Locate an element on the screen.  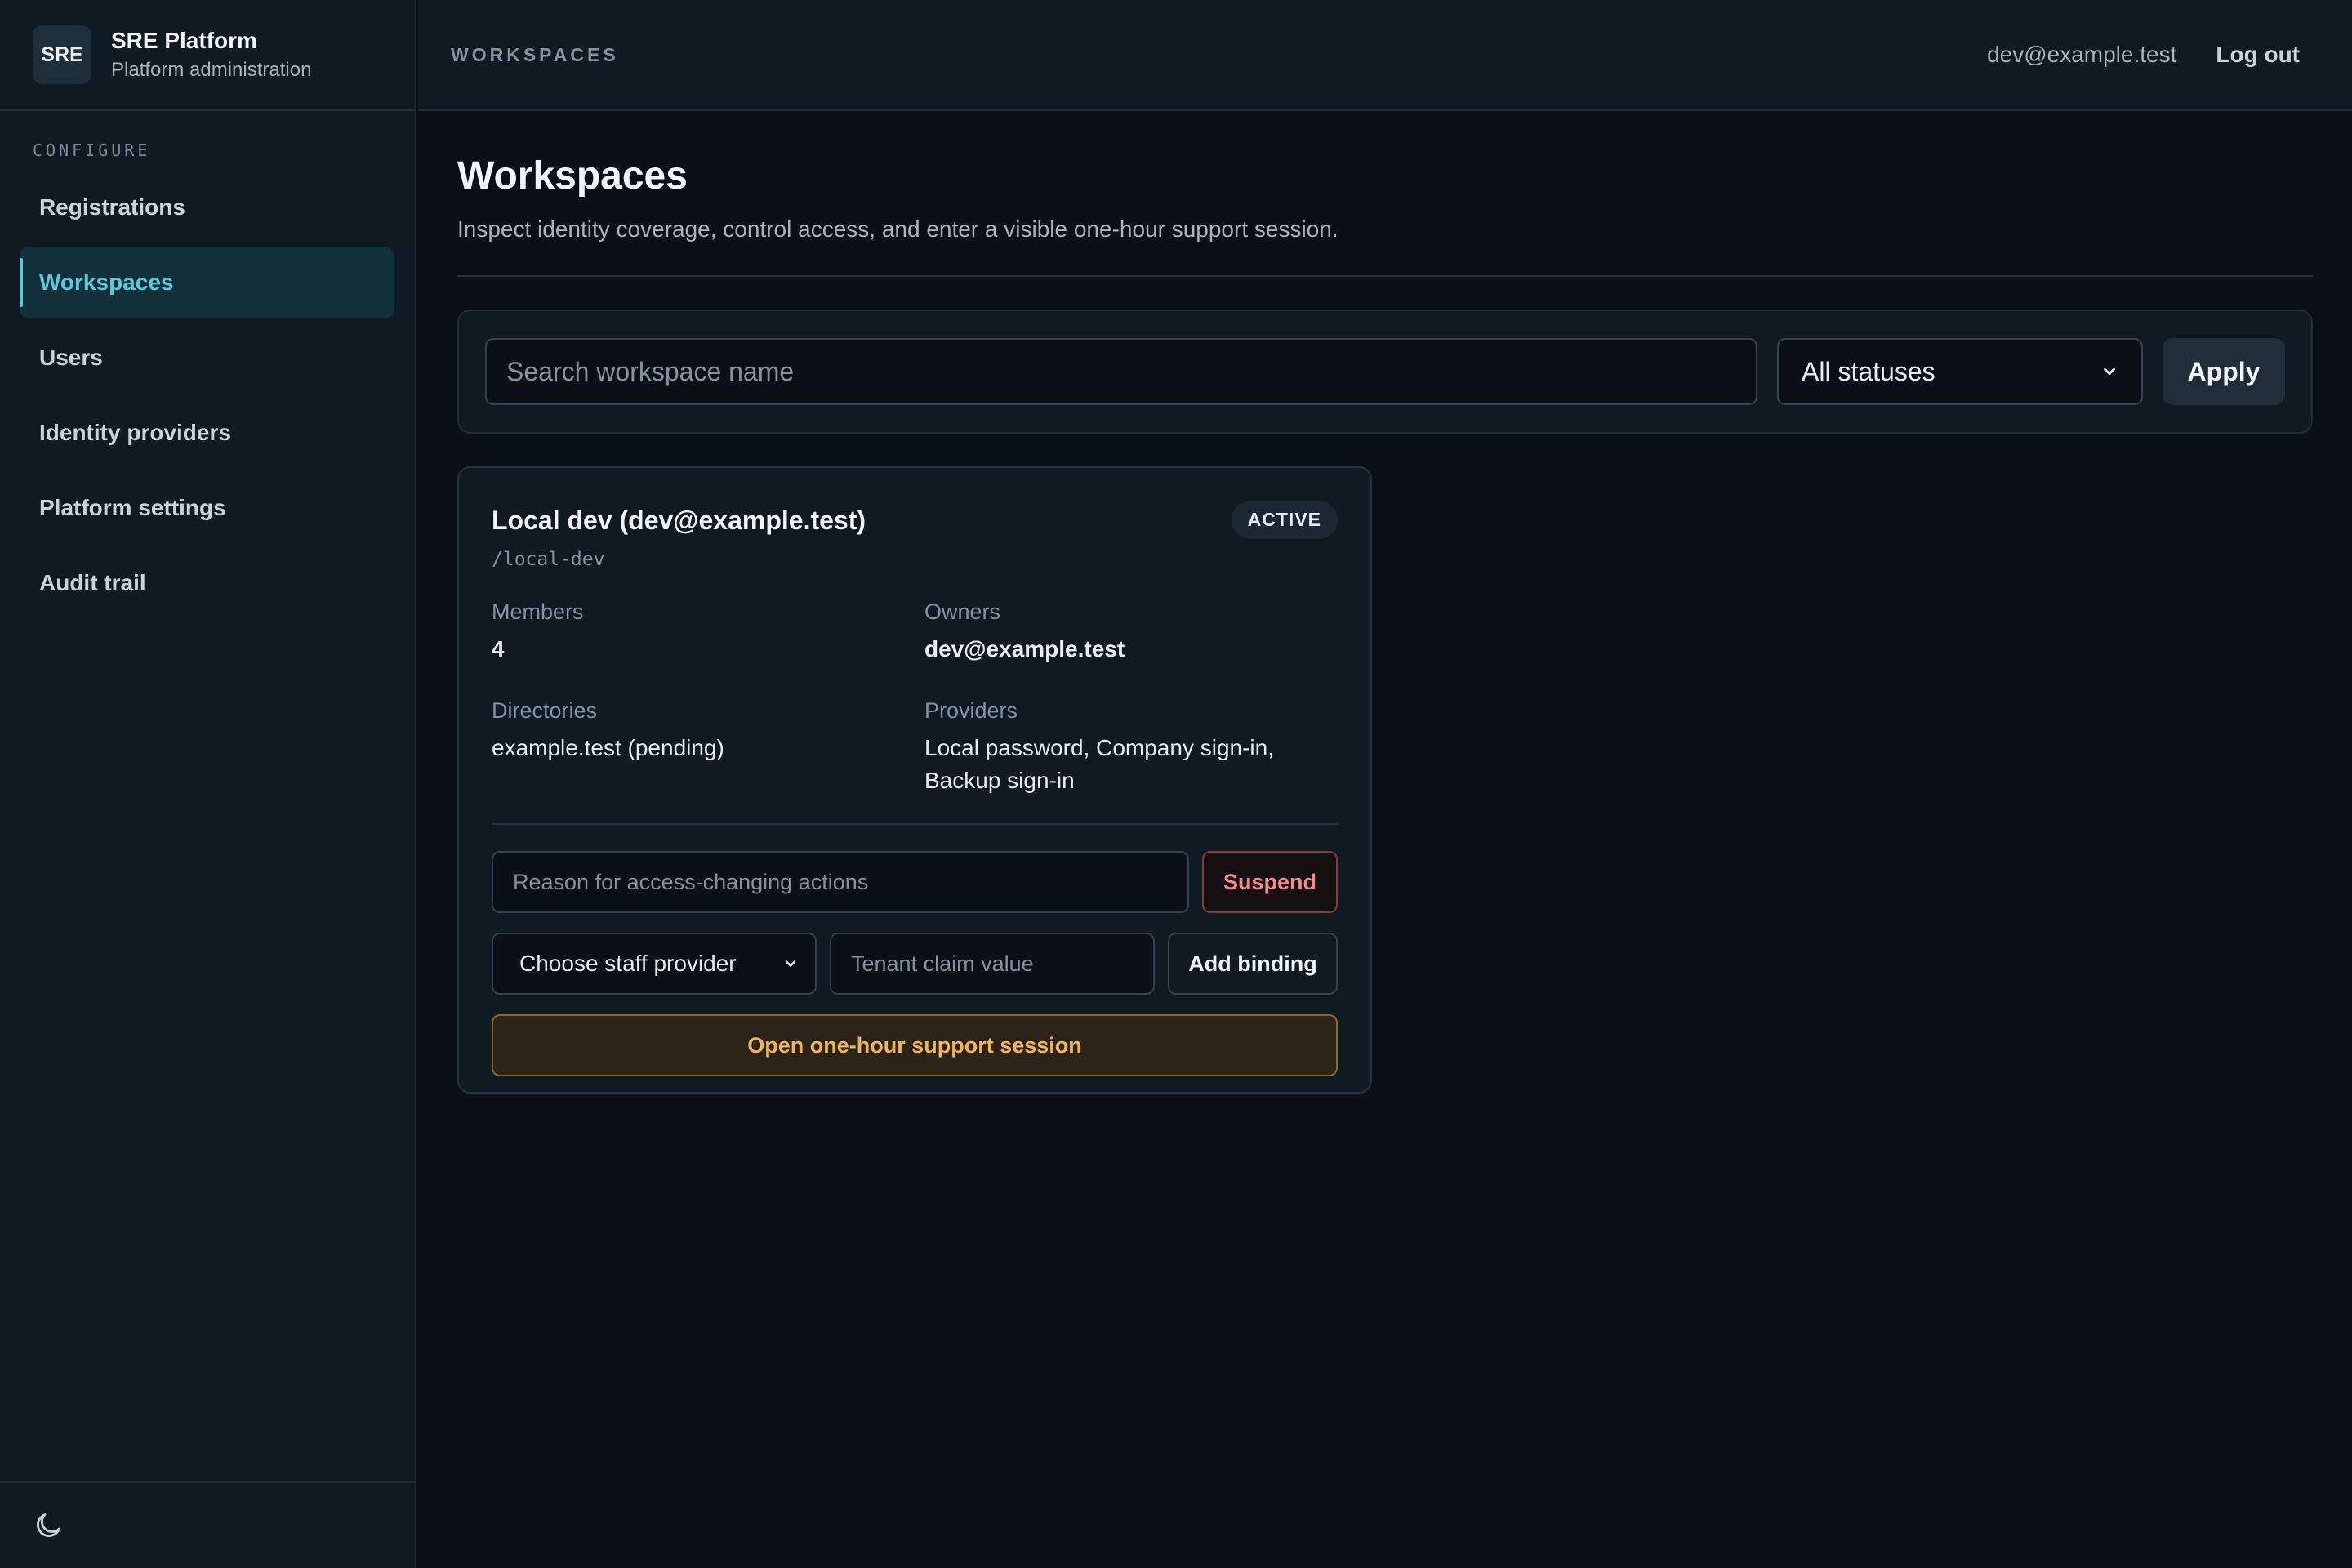
providers-label: Providers is located at coordinates (971, 710).